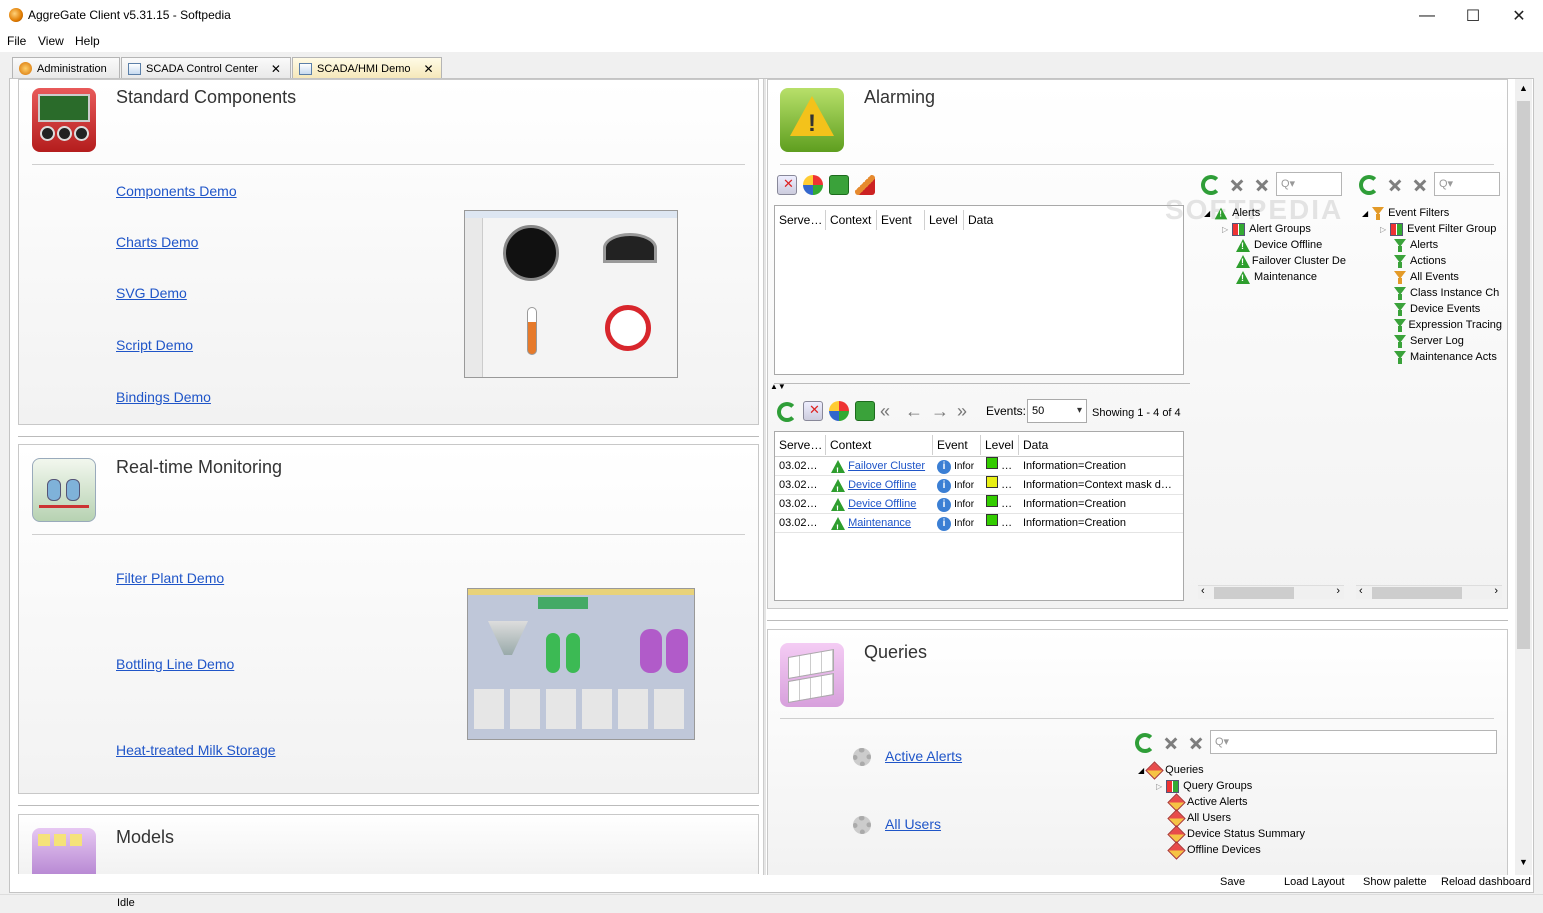 This screenshot has height=913, width=1543. What do you see at coordinates (962, 411) in the screenshot?
I see `last-page-icon: »` at bounding box center [962, 411].